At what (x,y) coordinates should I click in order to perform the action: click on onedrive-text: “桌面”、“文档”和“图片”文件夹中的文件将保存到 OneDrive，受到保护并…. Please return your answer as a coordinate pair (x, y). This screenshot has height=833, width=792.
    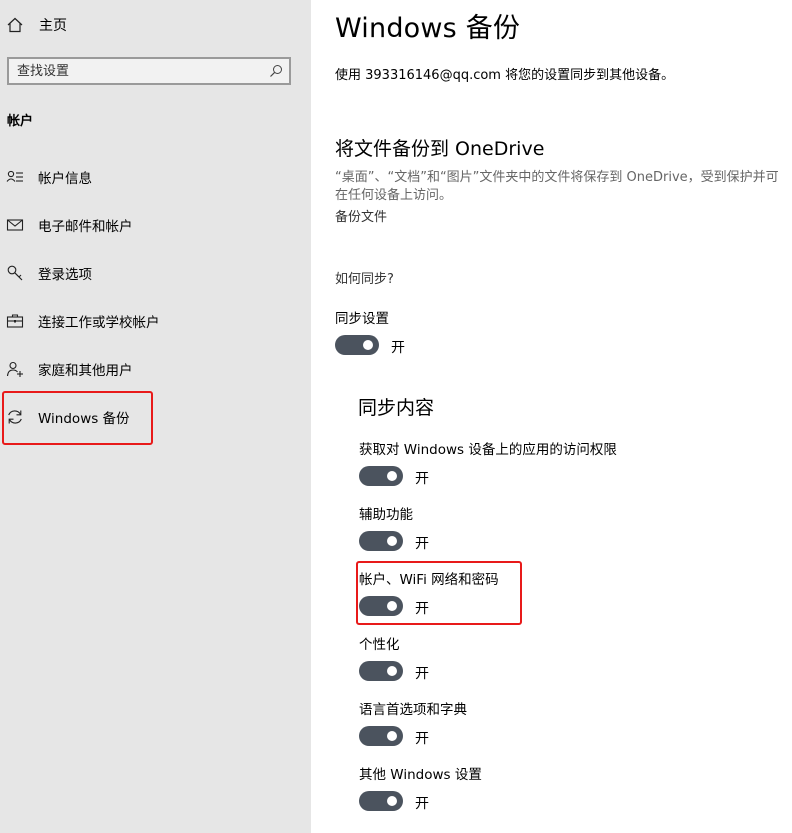
    Looking at the image, I should click on (557, 186).